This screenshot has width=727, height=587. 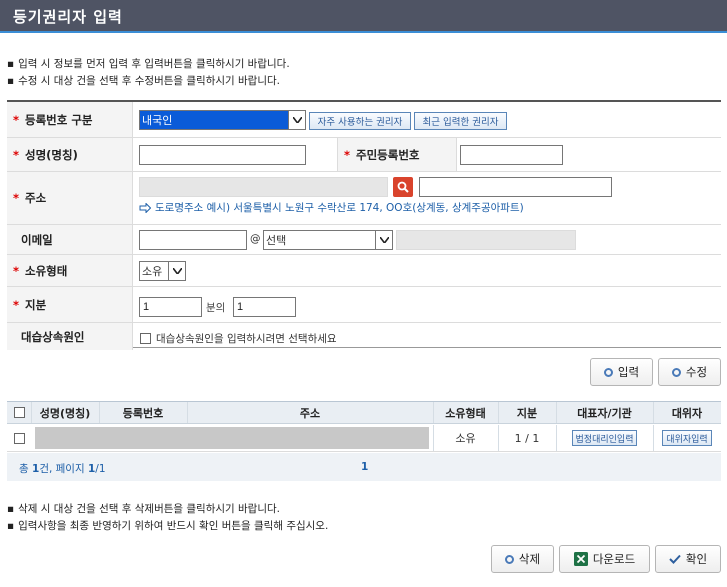 I want to click on recent-rightholder-button: 최근 입력한 권리자, so click(x=460, y=121).